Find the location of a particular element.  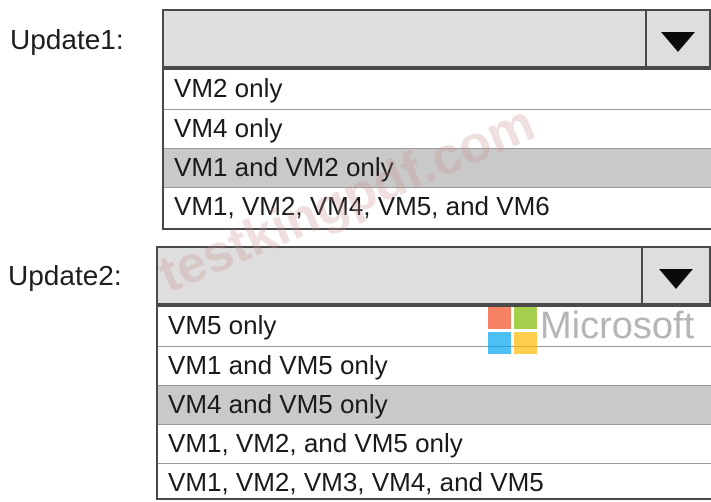

update2-option-highlighted: VM4 and VM5 only is located at coordinates (434, 404).